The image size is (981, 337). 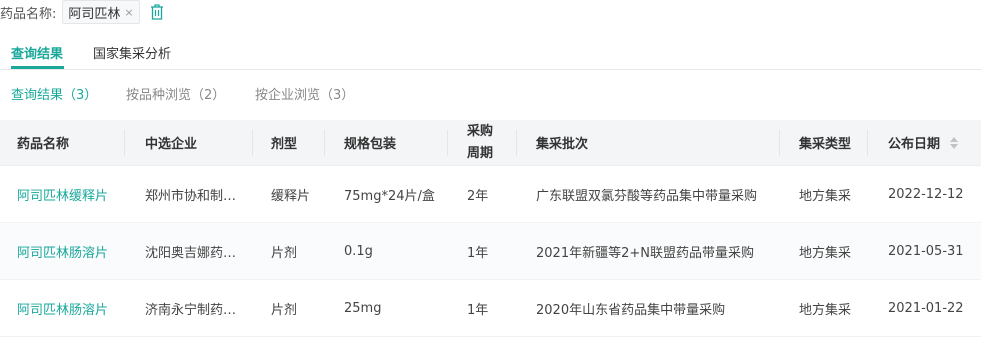 I want to click on header-purchase-cycle: 采购 周期, so click(x=480, y=142).